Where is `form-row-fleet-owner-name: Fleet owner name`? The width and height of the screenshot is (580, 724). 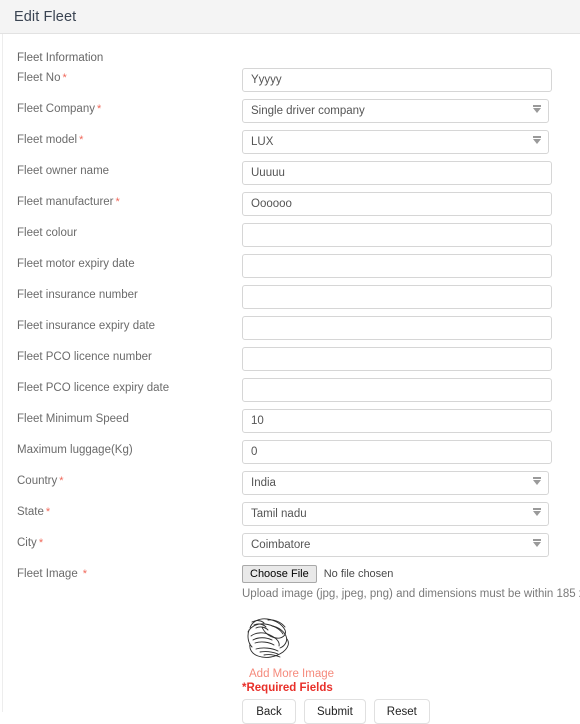 form-row-fleet-owner-name: Fleet owner name is located at coordinates (291, 176).